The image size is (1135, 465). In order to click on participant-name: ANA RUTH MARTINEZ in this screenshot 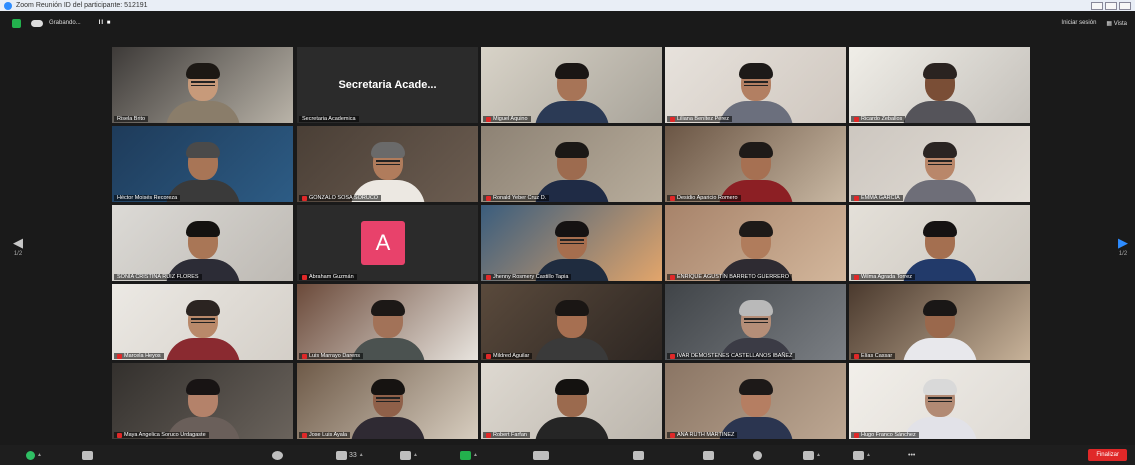, I will do `click(706, 435)`.